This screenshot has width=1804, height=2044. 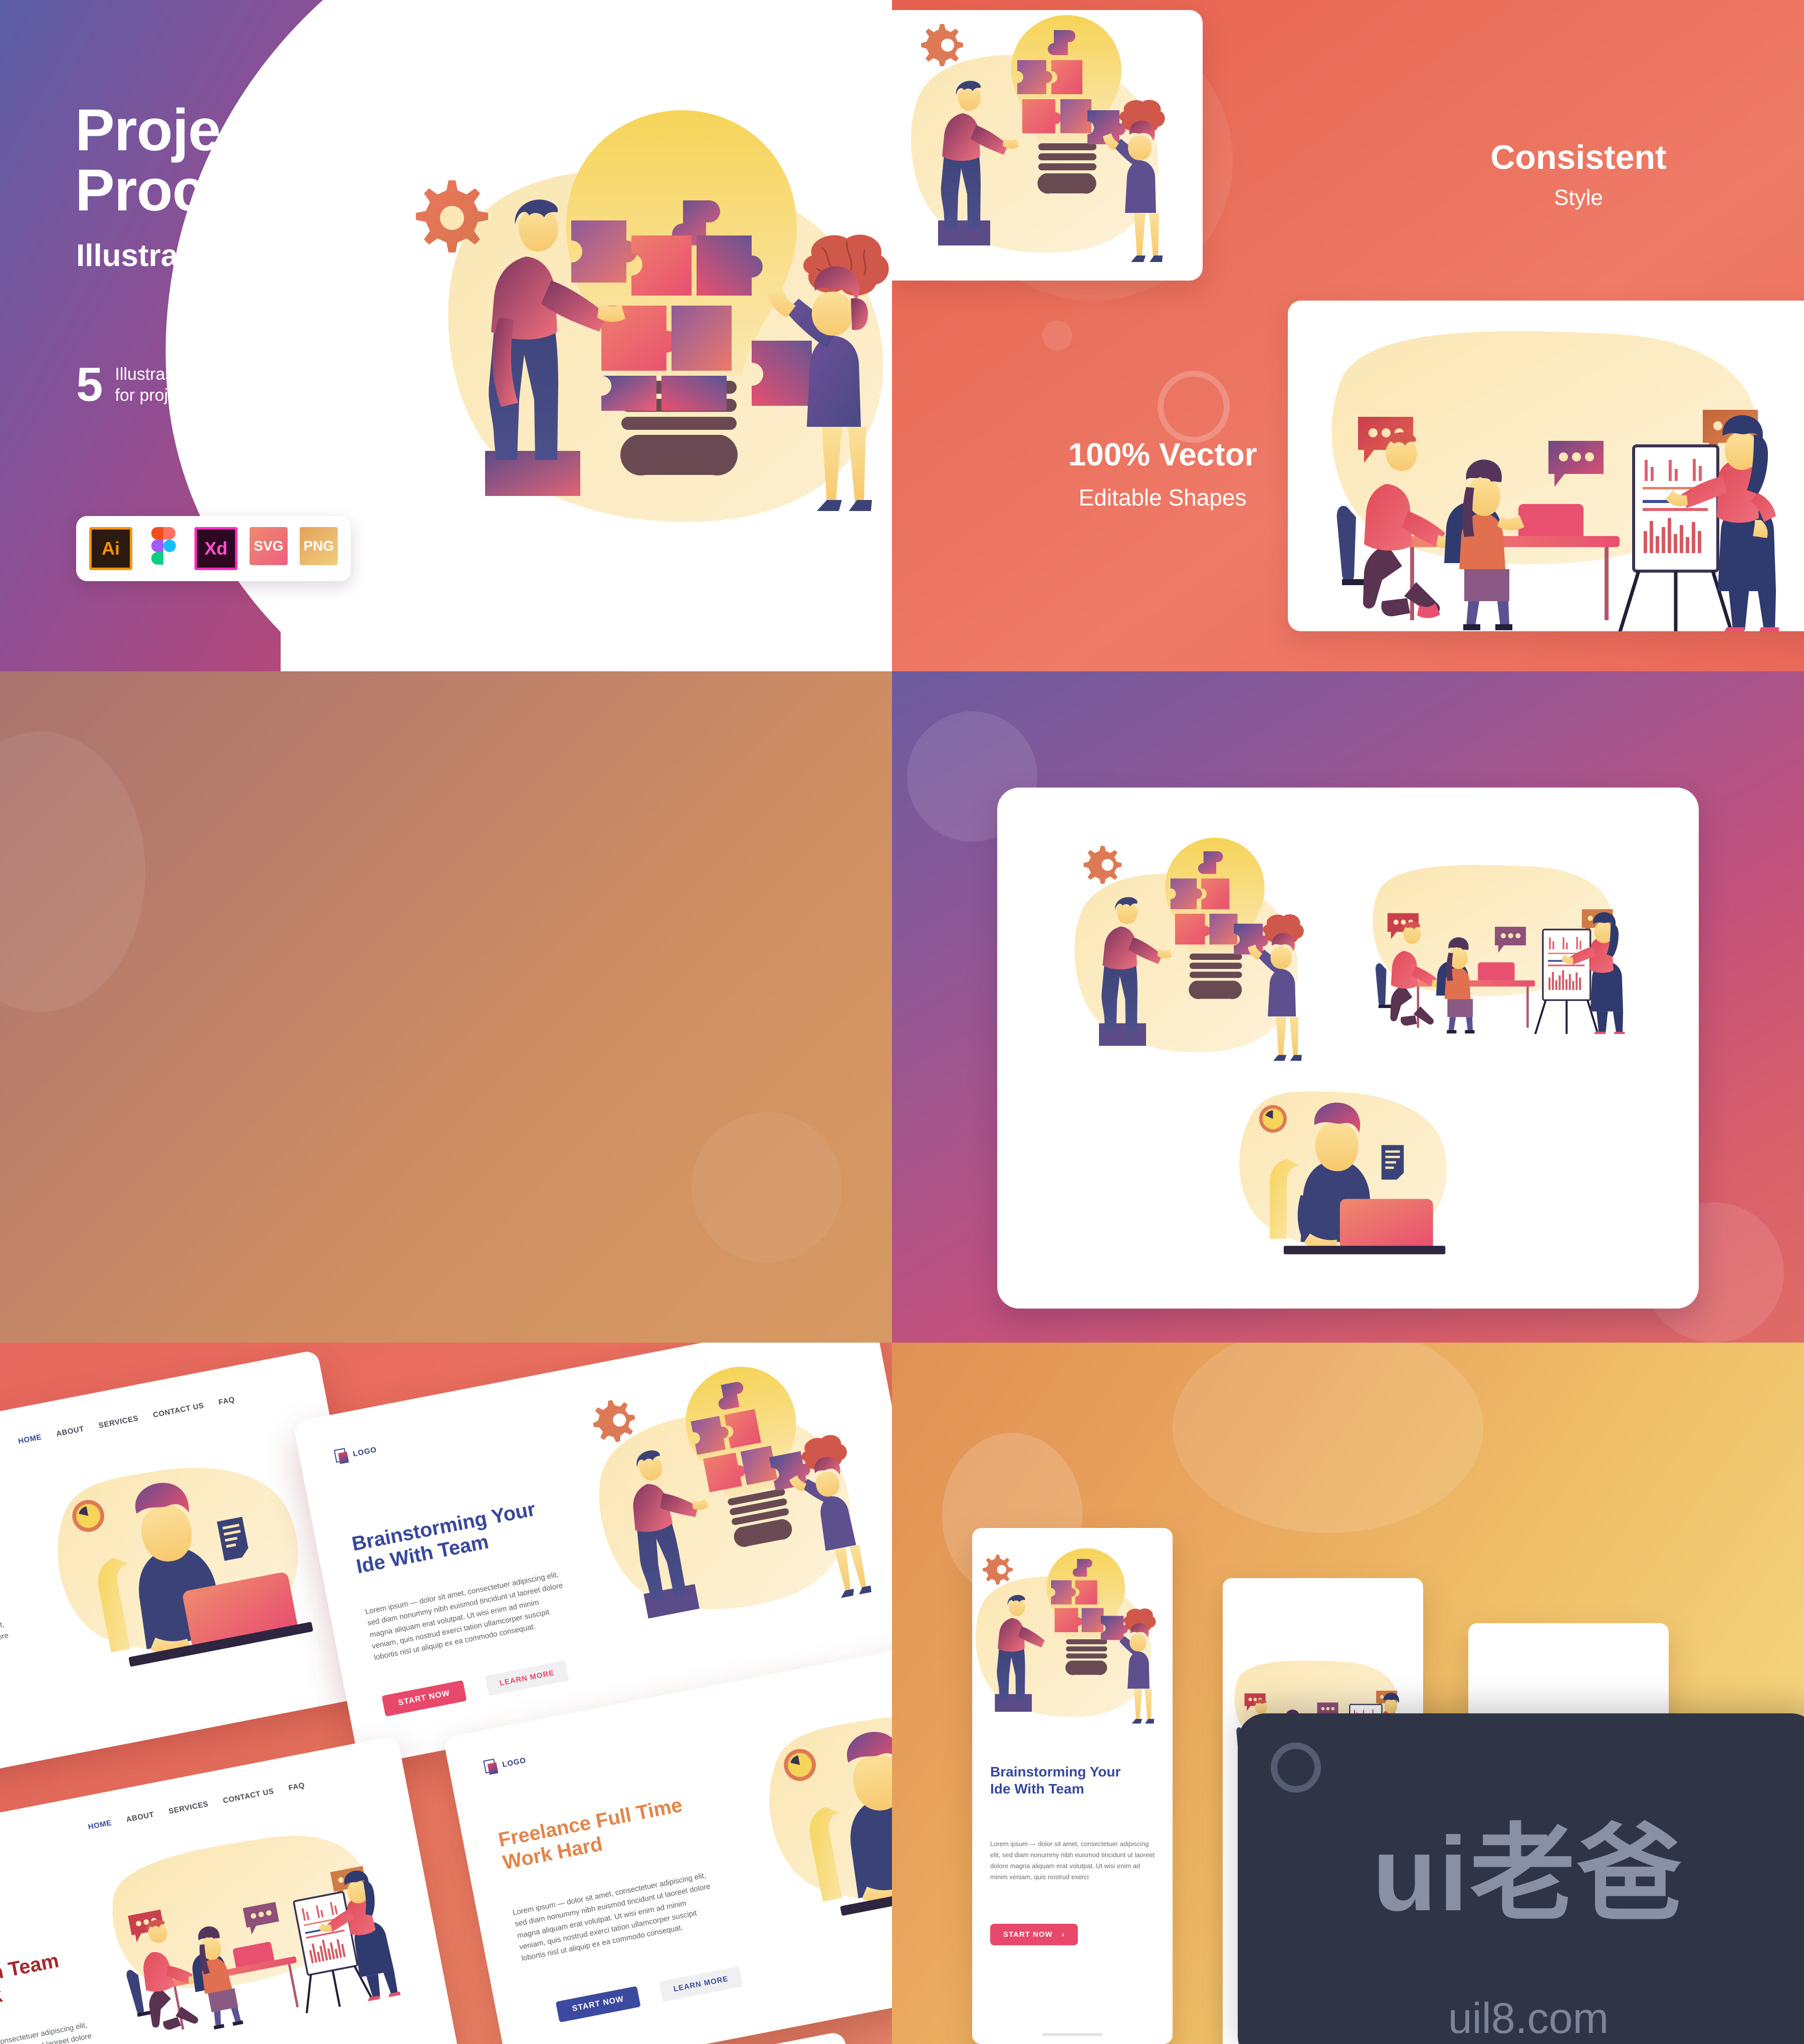 I want to click on phone-home-indicator, so click(x=1072, y=2034).